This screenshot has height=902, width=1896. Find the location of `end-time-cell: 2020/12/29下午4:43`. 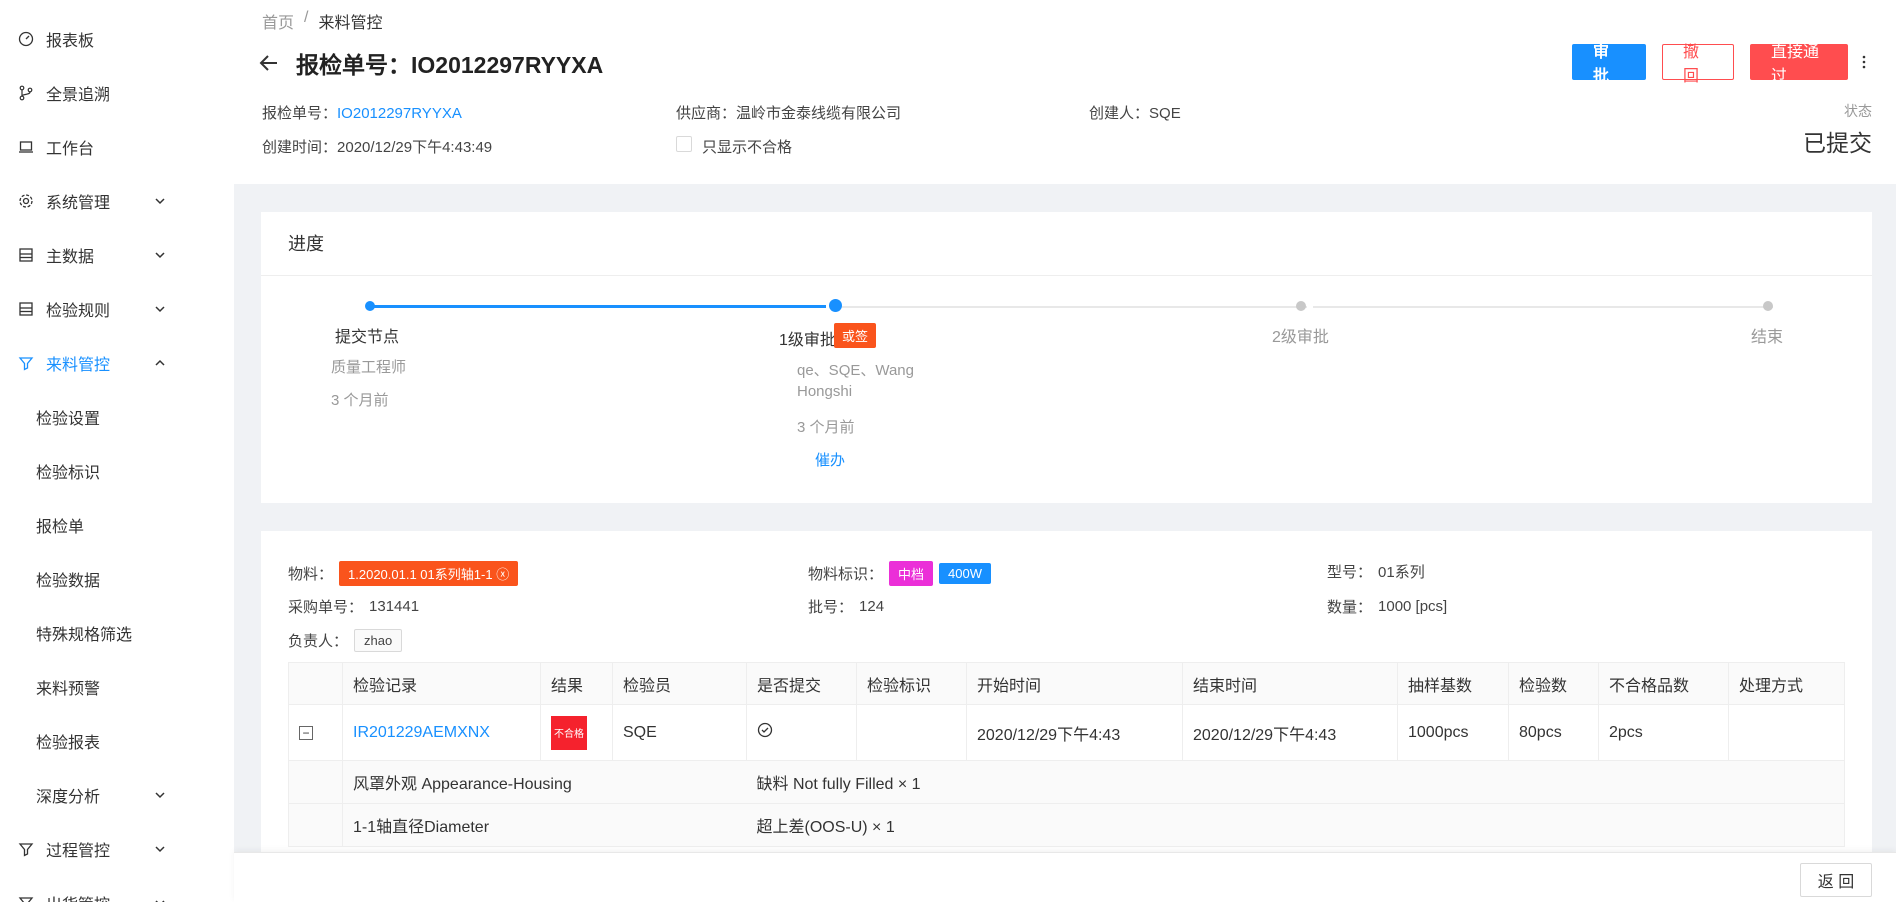

end-time-cell: 2020/12/29下午4:43 is located at coordinates (1290, 732).